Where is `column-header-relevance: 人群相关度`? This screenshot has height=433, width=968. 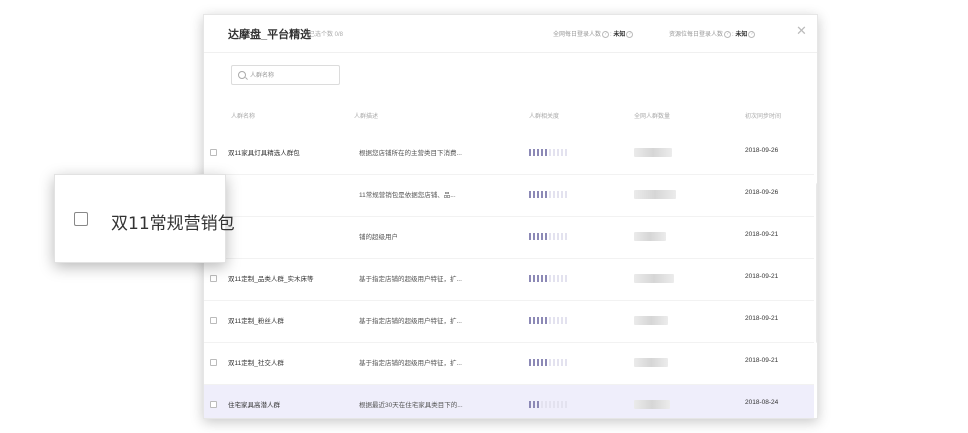
column-header-relevance: 人群相关度 is located at coordinates (544, 117).